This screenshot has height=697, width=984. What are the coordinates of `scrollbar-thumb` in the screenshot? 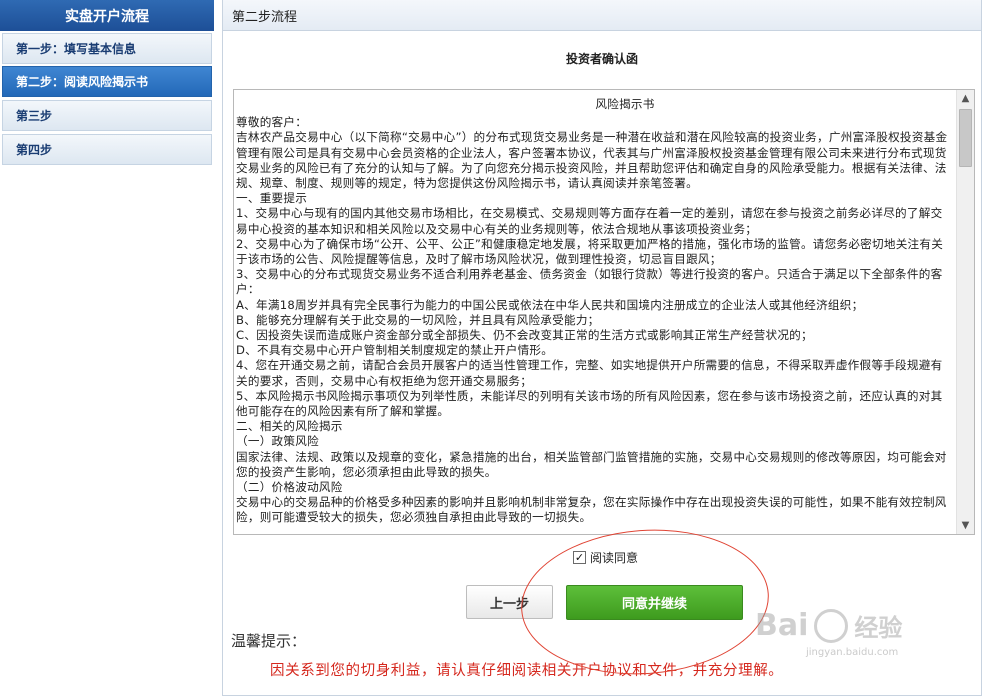 It's located at (965, 138).